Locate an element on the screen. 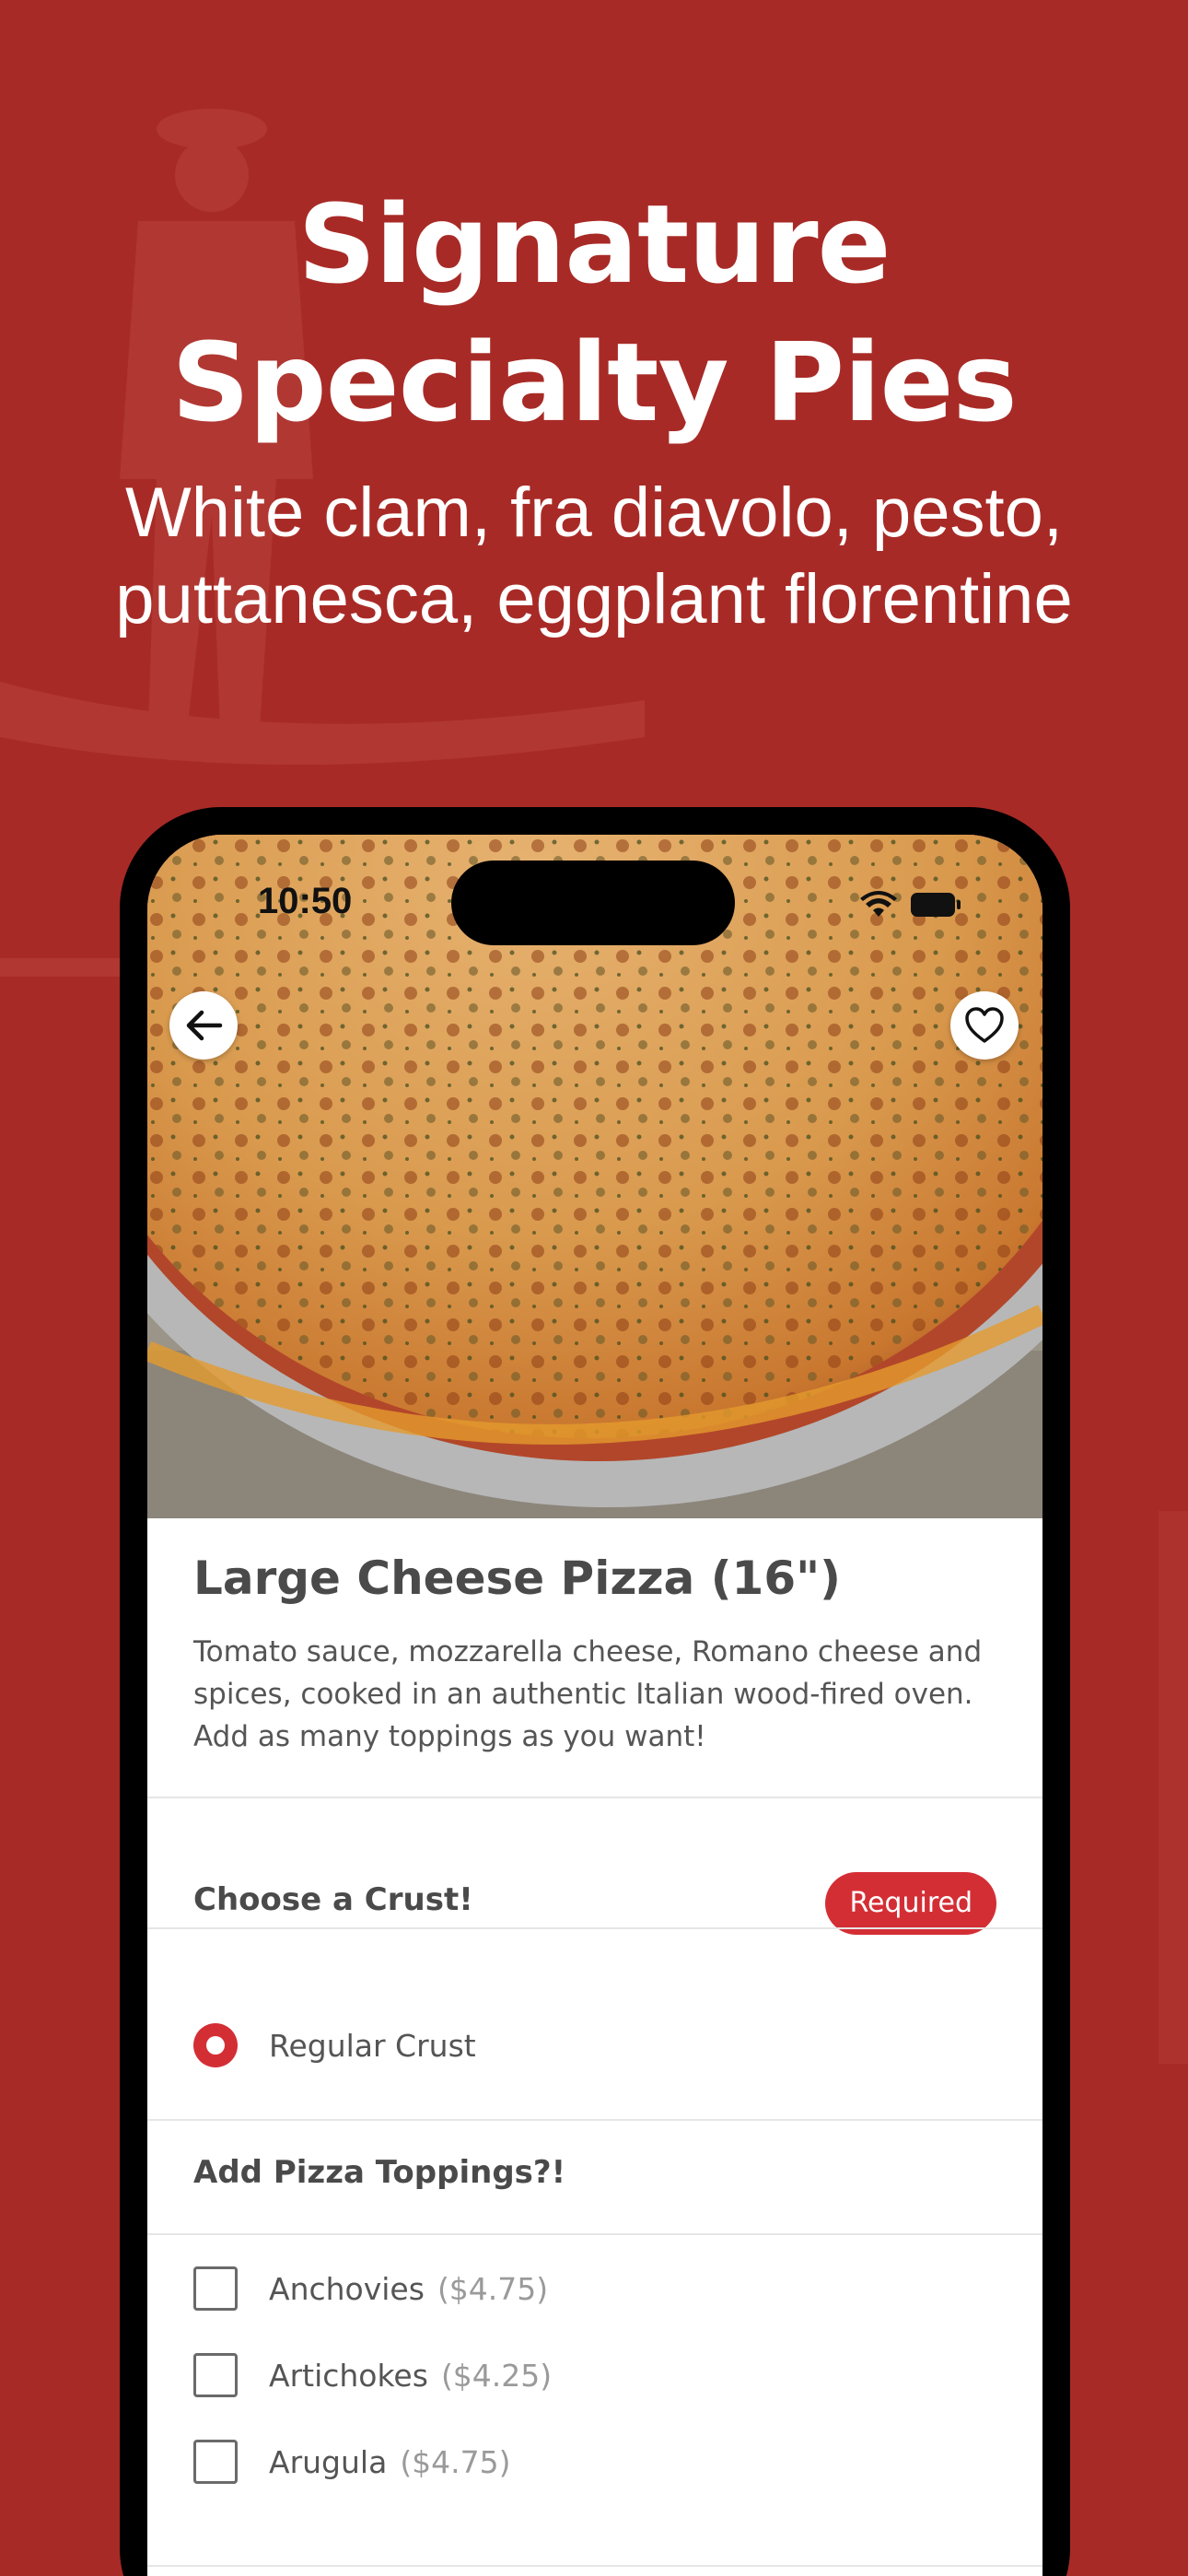  topping-label: Anchovies is located at coordinates (347, 2288).